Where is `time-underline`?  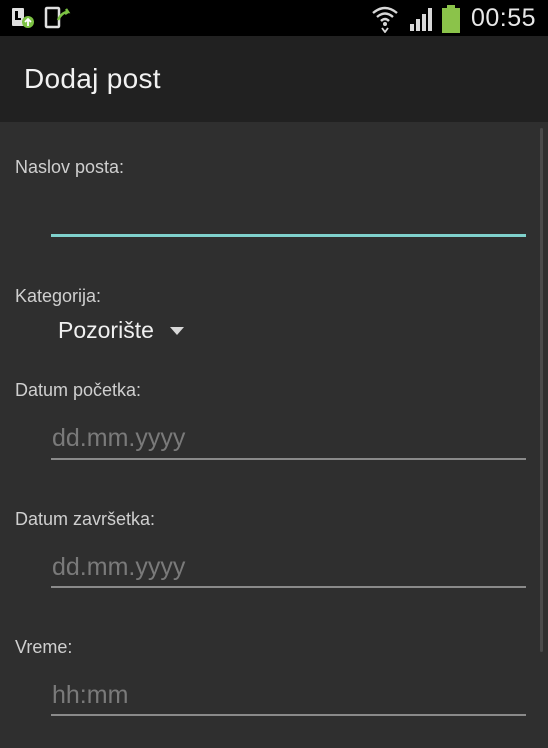 time-underline is located at coordinates (288, 715).